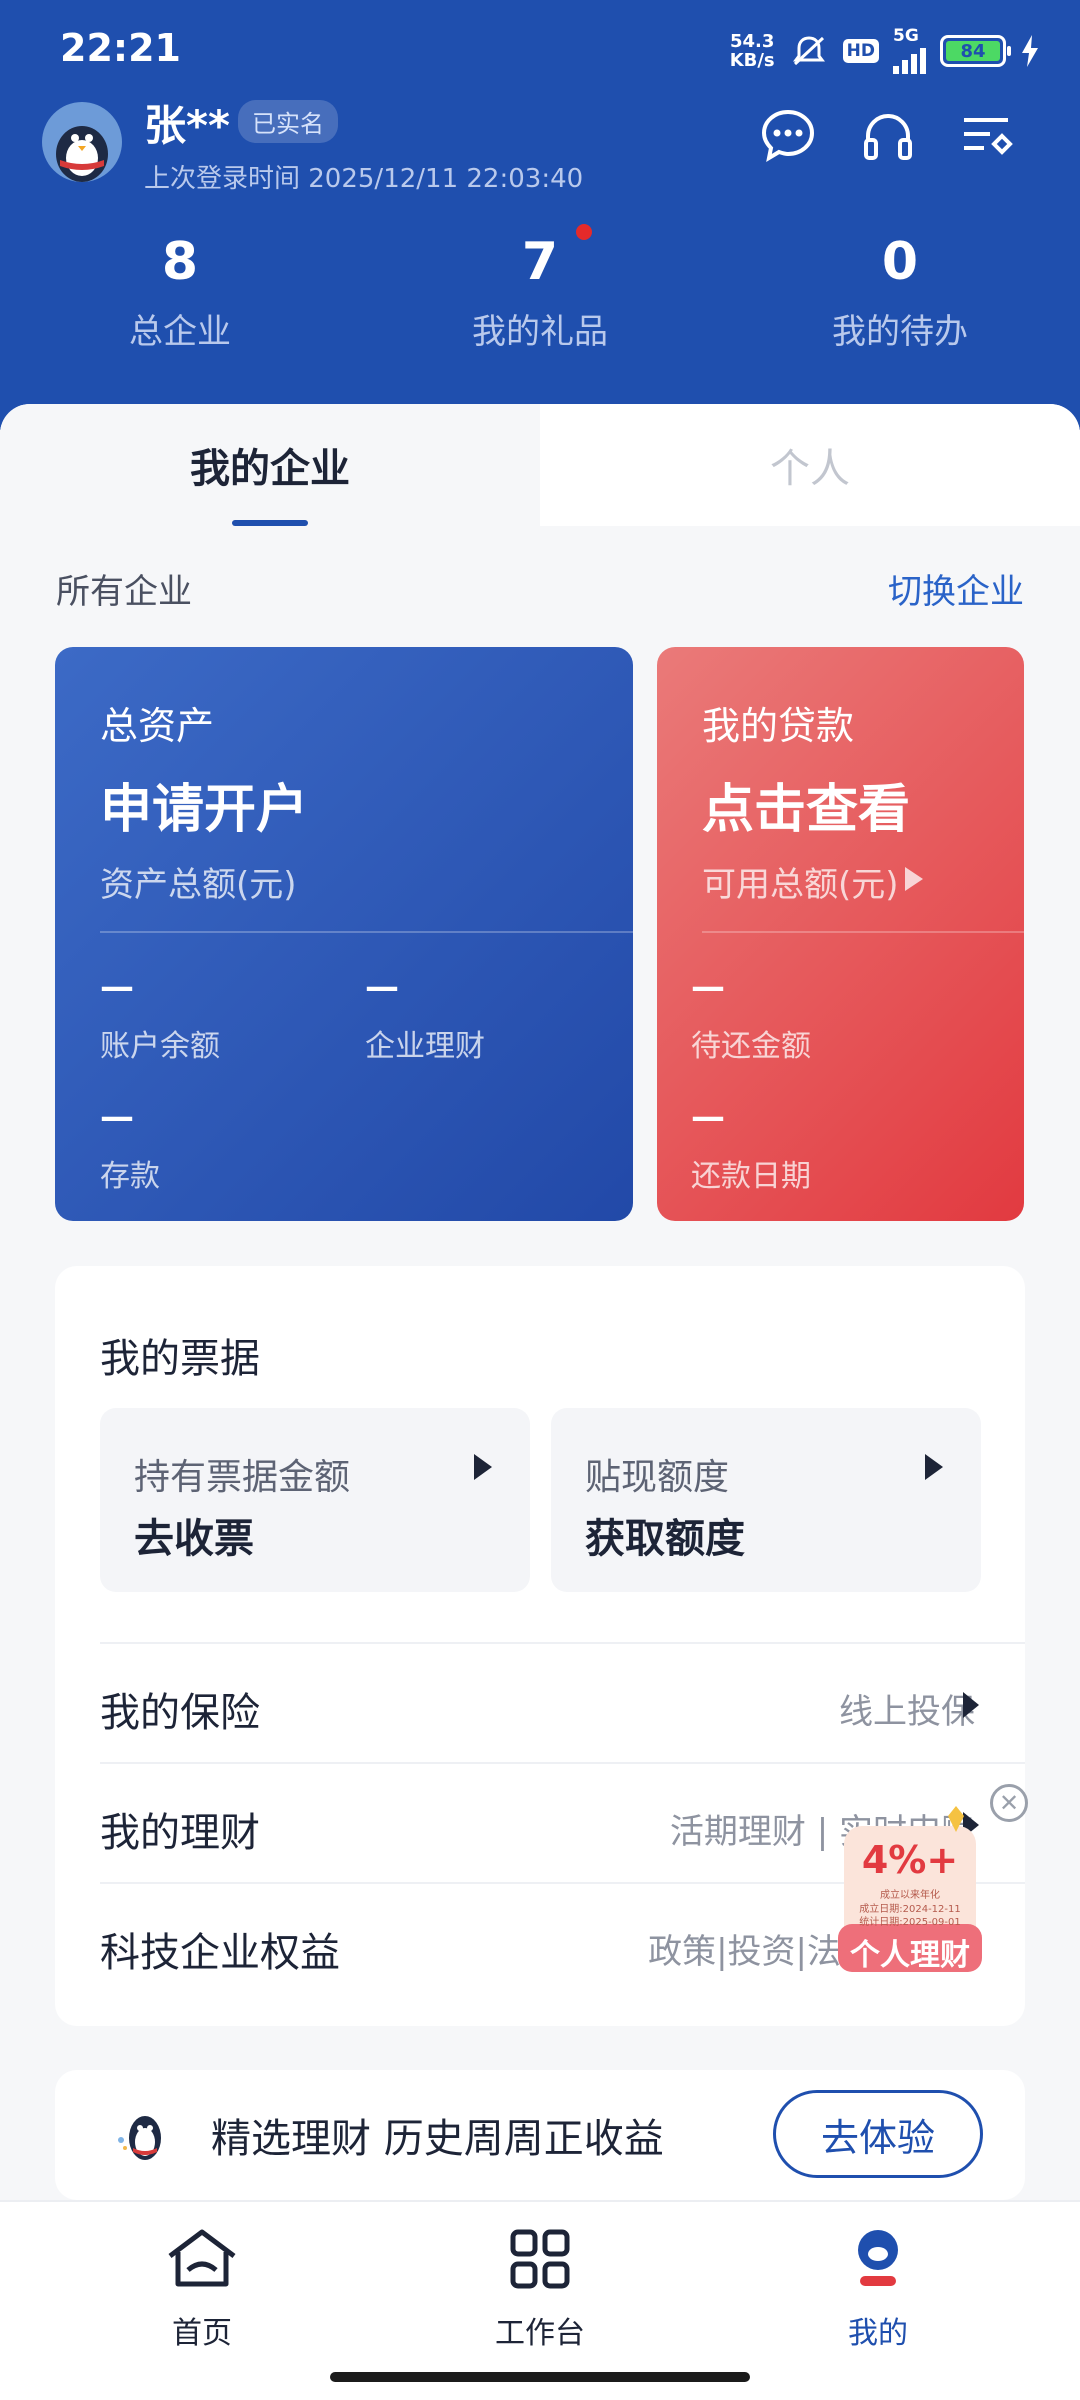  I want to click on message-button, so click(788, 138).